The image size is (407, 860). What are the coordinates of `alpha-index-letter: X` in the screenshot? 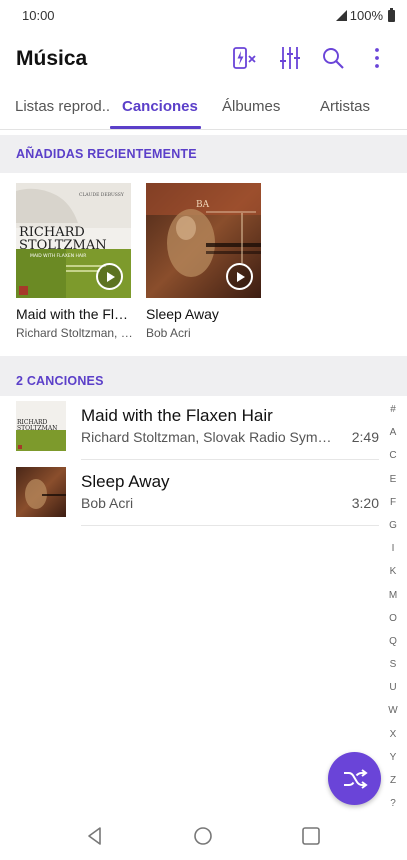 It's located at (393, 734).